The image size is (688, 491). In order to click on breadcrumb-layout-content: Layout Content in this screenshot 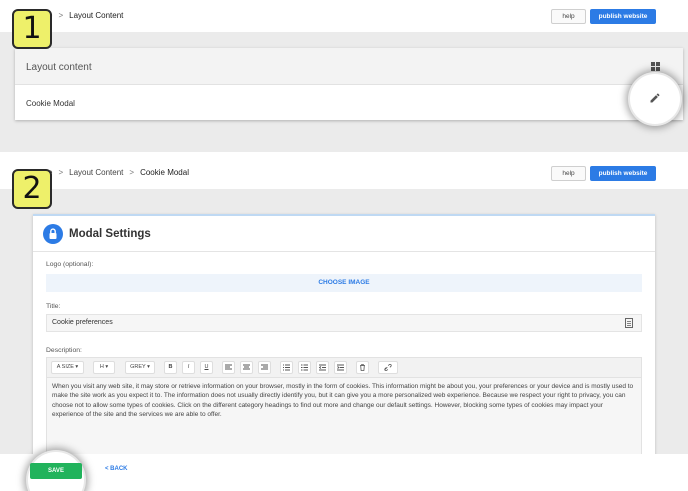, I will do `click(96, 172)`.